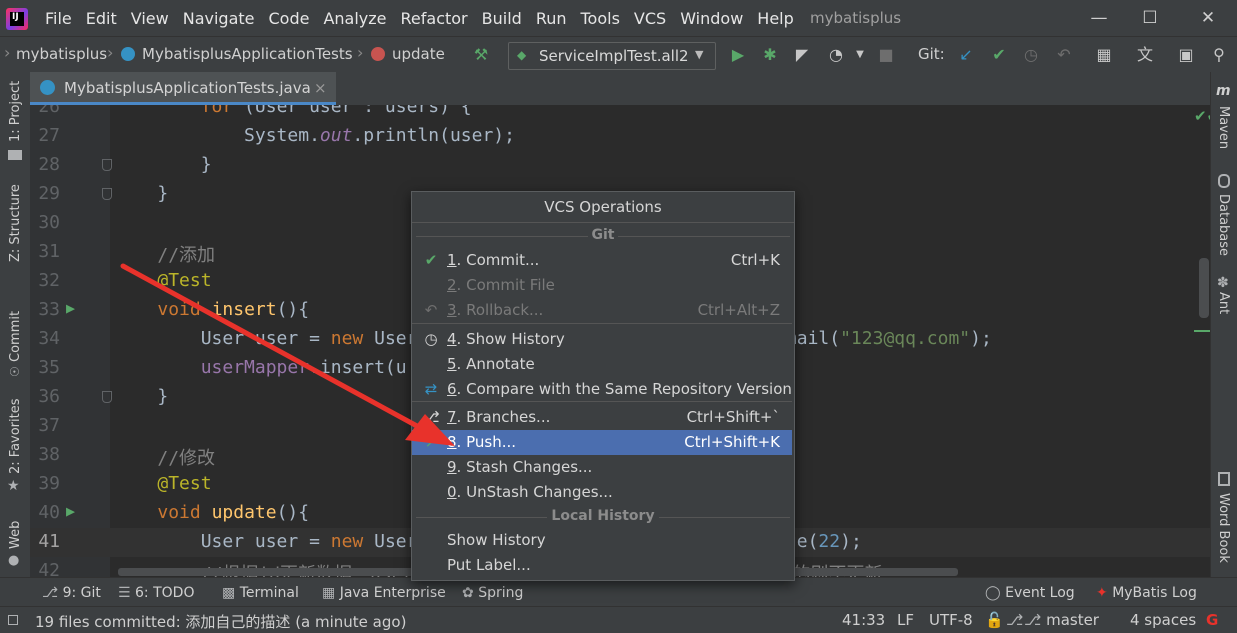 The height and width of the screenshot is (633, 1237). Describe the element at coordinates (354, 18) in the screenshot. I see `menu-analyze: Analyze` at that location.